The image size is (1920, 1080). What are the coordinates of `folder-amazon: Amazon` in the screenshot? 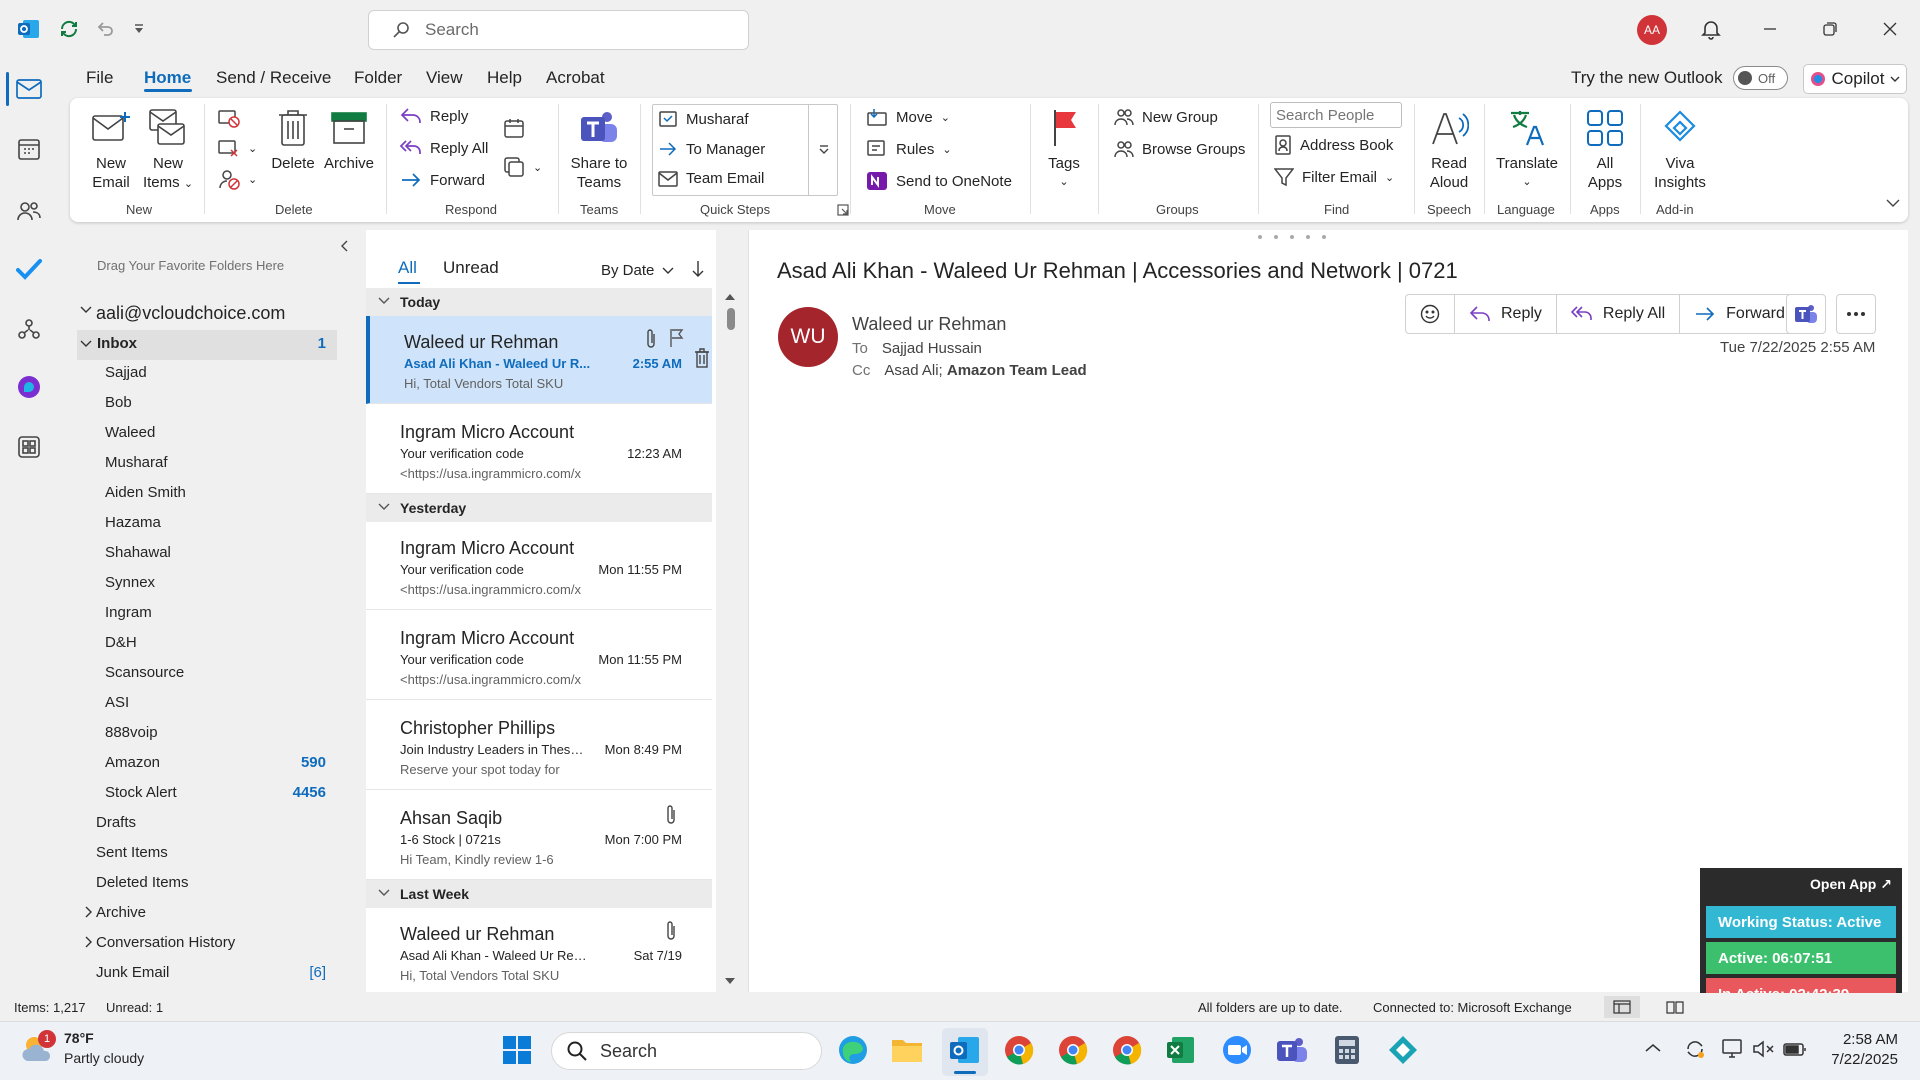 It's located at (132, 762).